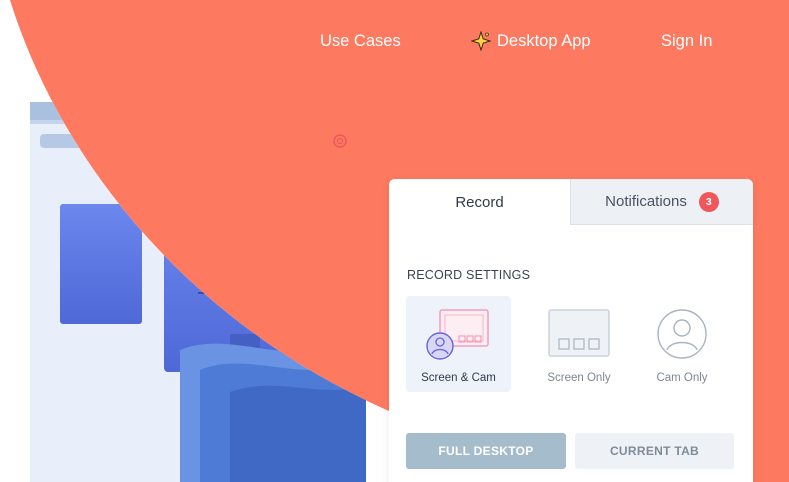  I want to click on current-tab-button: CURRENT TAB, so click(654, 451).